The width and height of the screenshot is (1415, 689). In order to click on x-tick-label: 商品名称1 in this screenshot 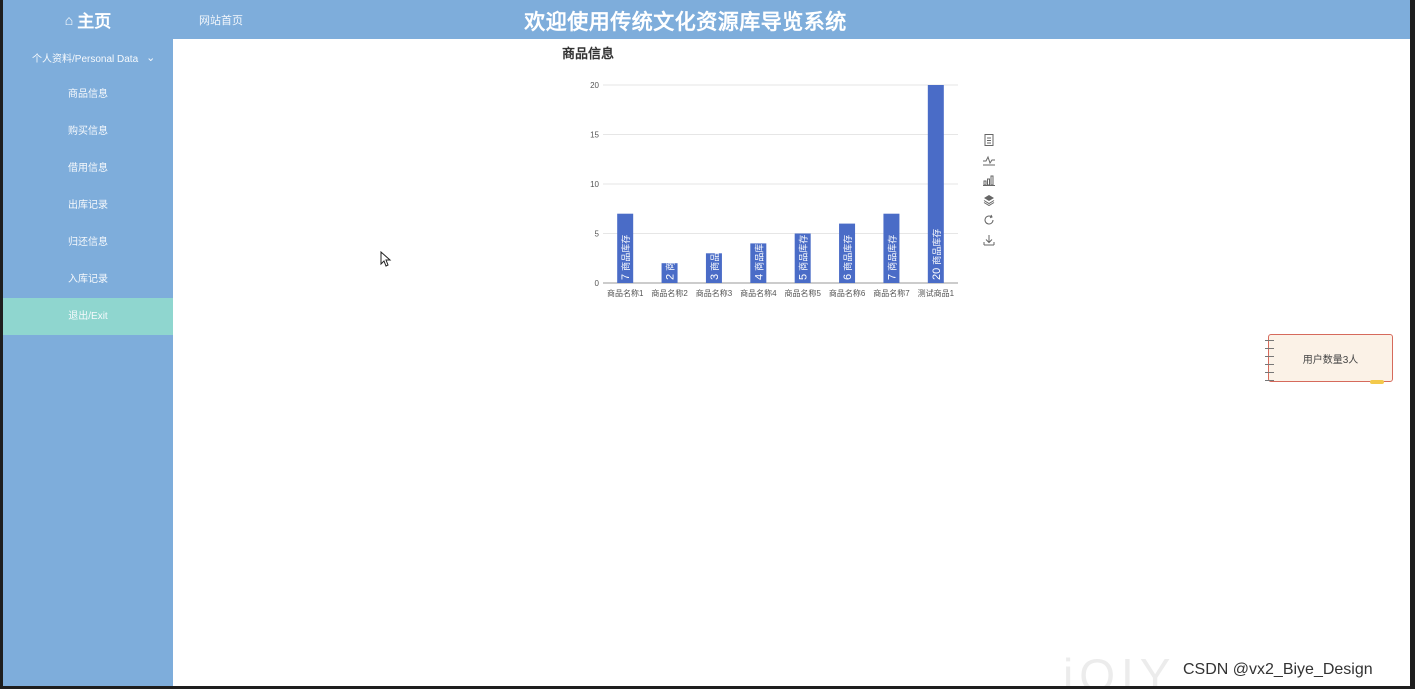, I will do `click(625, 293)`.